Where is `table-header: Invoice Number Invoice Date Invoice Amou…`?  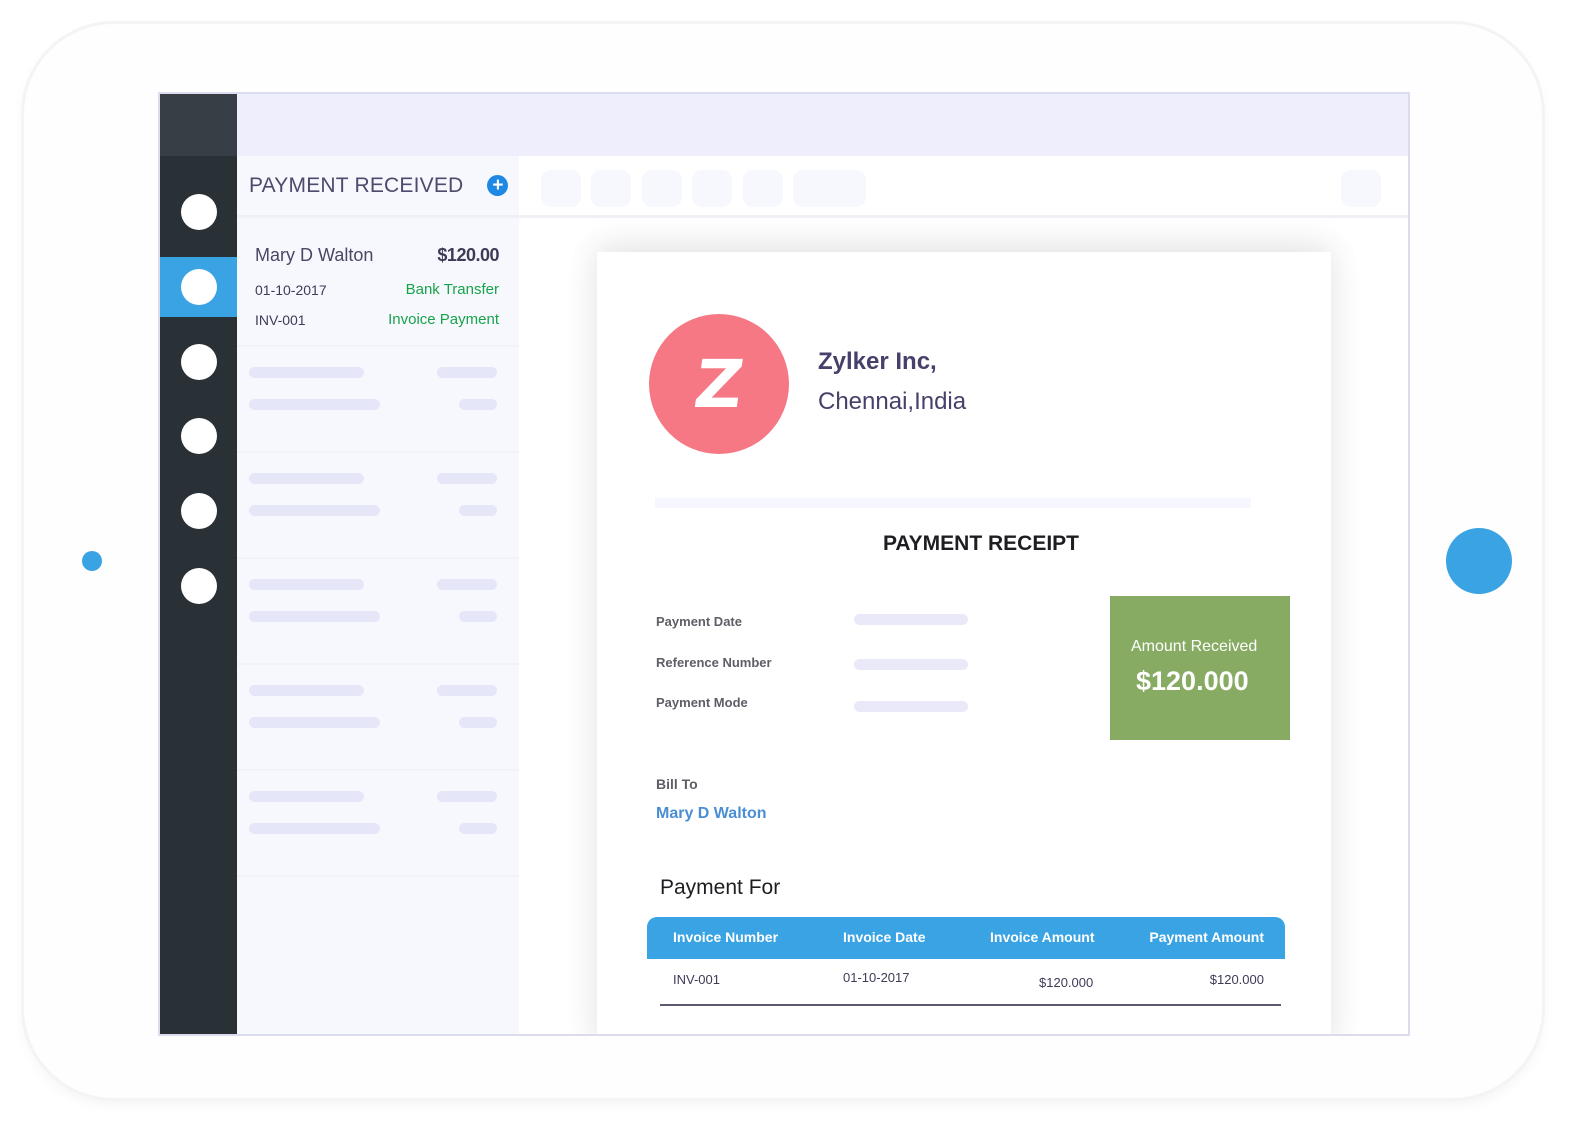
table-header: Invoice Number Invoice Date Invoice Amou… is located at coordinates (966, 938).